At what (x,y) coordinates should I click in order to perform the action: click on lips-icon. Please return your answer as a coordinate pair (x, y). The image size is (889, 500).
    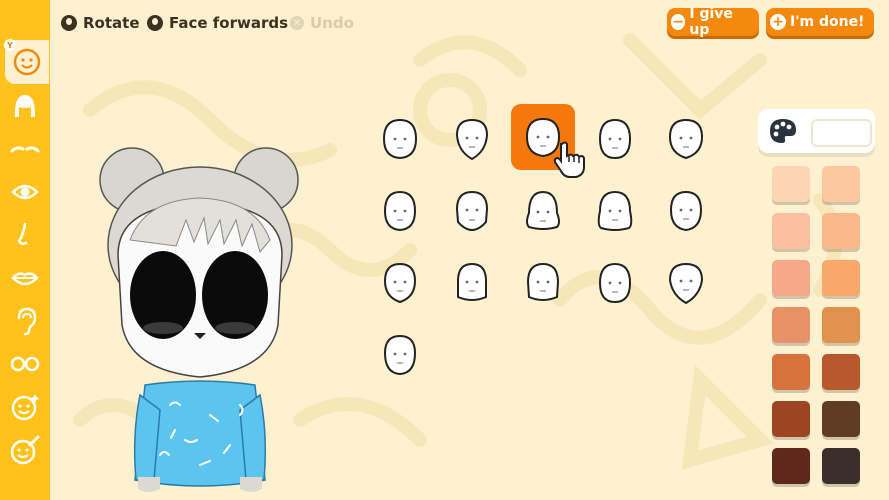
    Looking at the image, I should click on (25, 279).